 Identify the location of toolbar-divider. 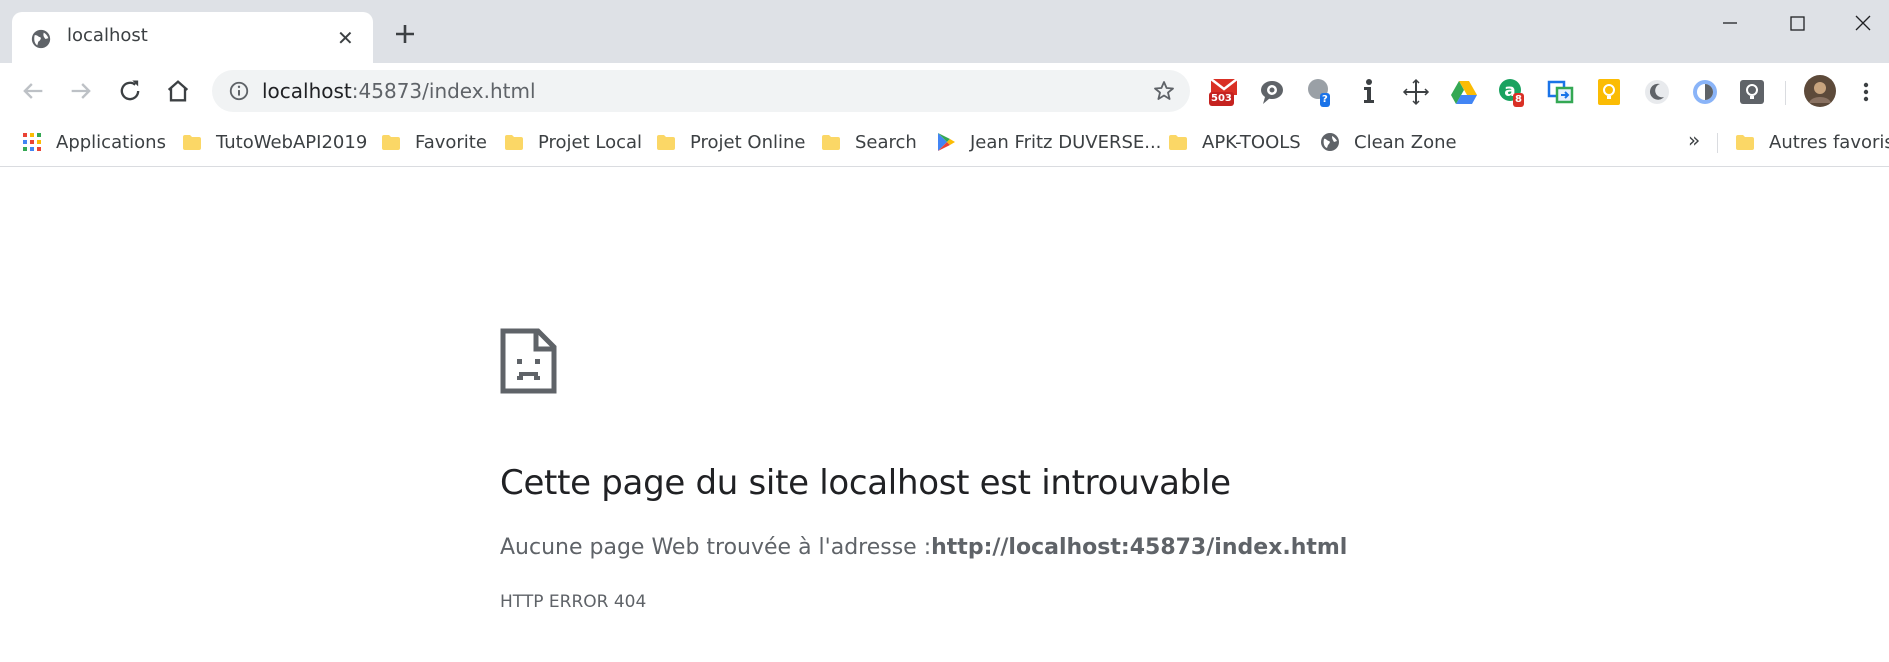
(1785, 93).